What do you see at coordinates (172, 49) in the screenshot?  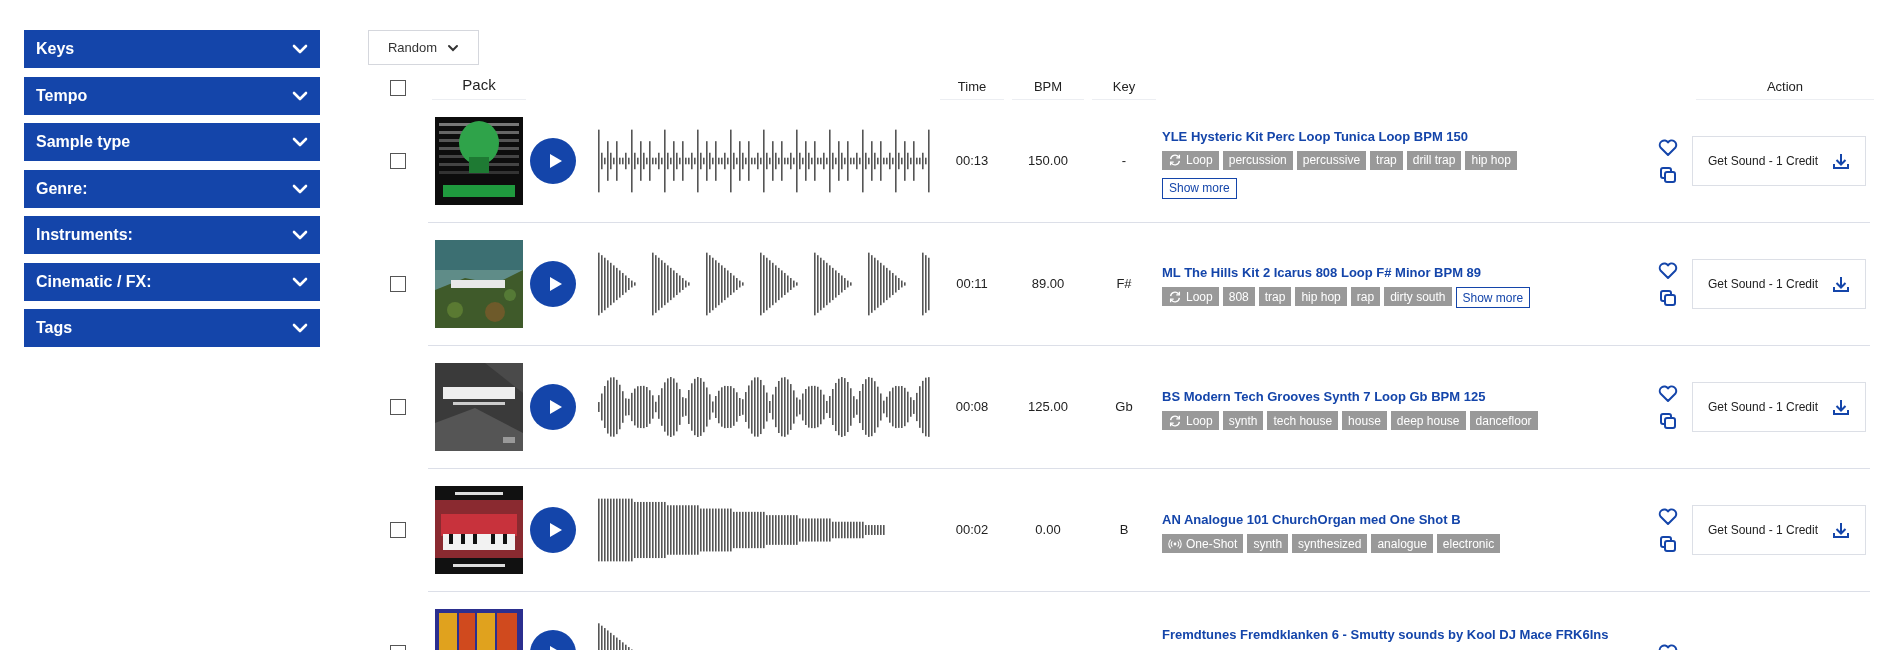 I see `filter-header: Keys` at bounding box center [172, 49].